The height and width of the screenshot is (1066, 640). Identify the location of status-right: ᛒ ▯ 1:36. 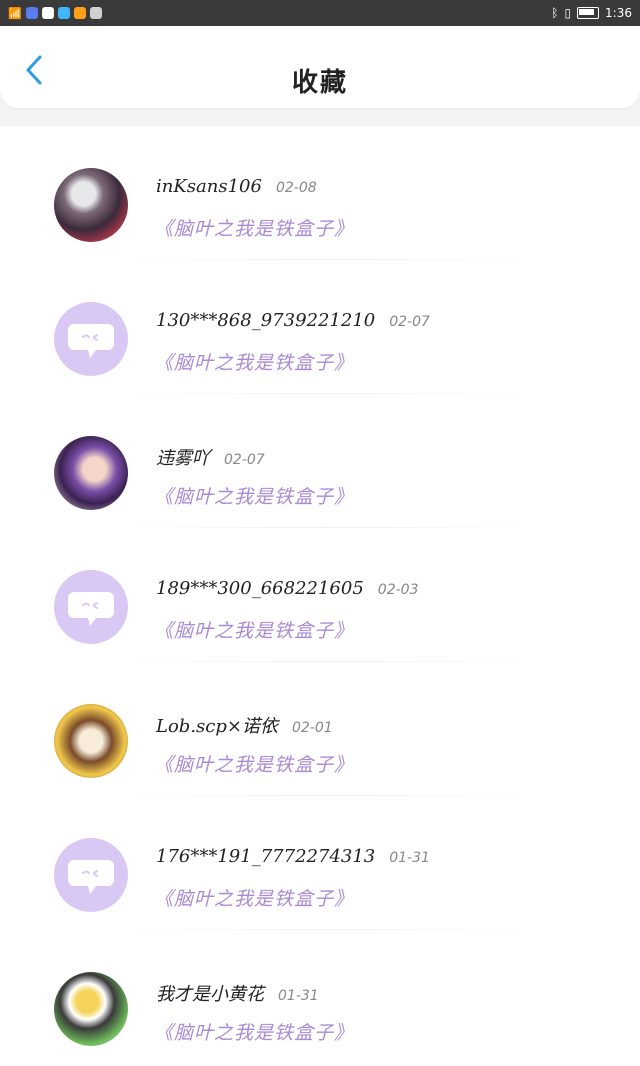
(591, 13).